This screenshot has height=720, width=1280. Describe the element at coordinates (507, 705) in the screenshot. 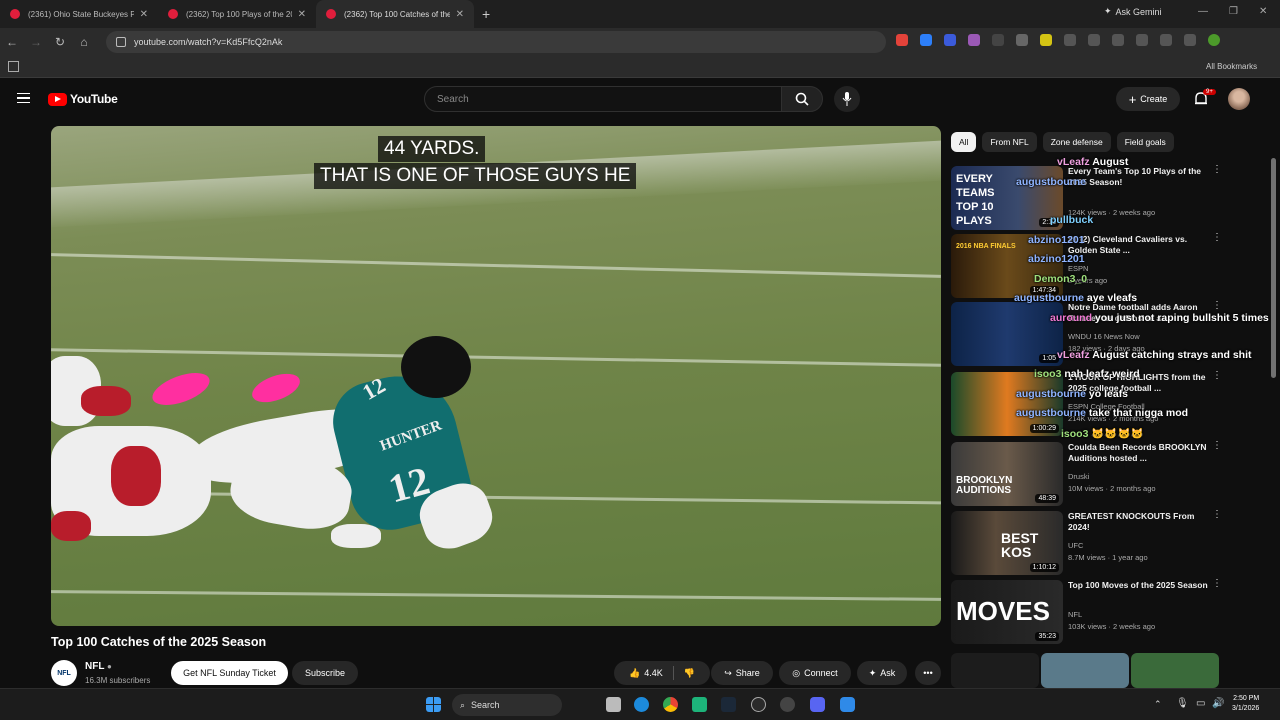

I see `taskbar-search: ⌕ Search` at that location.